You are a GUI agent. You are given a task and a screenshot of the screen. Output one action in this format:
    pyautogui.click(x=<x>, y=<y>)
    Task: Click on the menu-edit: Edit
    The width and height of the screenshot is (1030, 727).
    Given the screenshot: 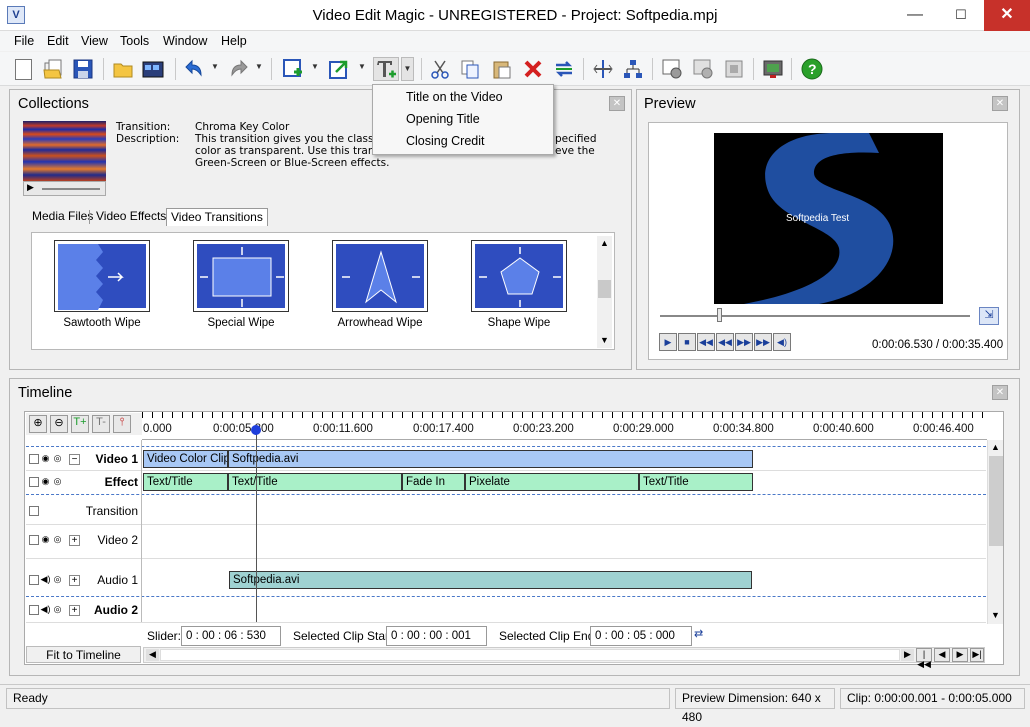 What is the action you would take?
    pyautogui.click(x=58, y=41)
    